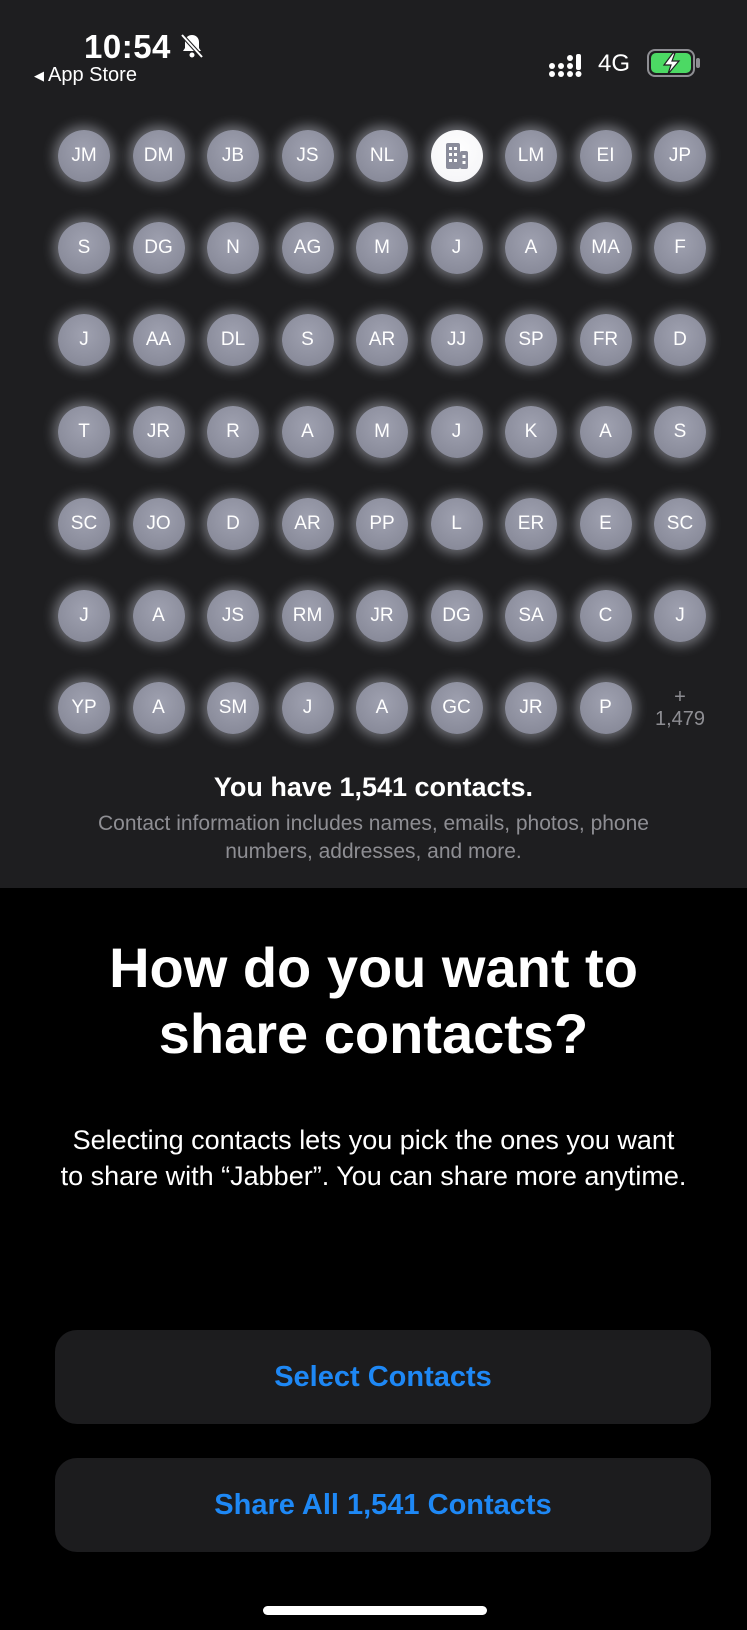 This screenshot has height=1630, width=747. What do you see at coordinates (375, 1610) in the screenshot?
I see `home-indicator` at bounding box center [375, 1610].